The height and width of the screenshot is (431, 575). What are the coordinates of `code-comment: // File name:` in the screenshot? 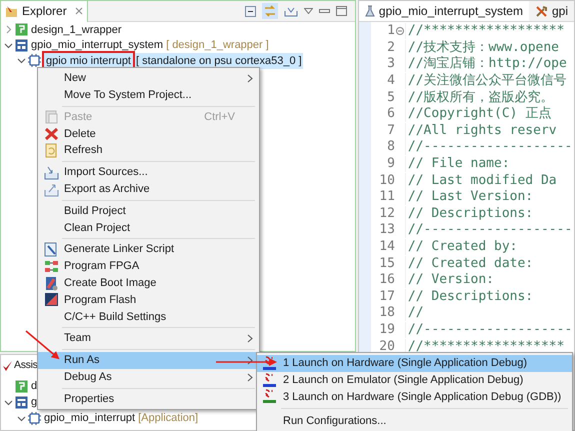 It's located at (457, 164).